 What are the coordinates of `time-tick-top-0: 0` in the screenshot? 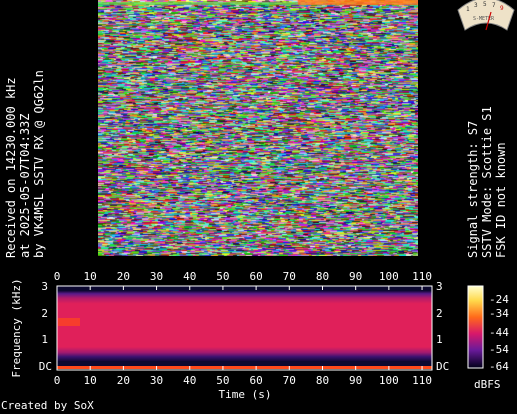 It's located at (57, 276).